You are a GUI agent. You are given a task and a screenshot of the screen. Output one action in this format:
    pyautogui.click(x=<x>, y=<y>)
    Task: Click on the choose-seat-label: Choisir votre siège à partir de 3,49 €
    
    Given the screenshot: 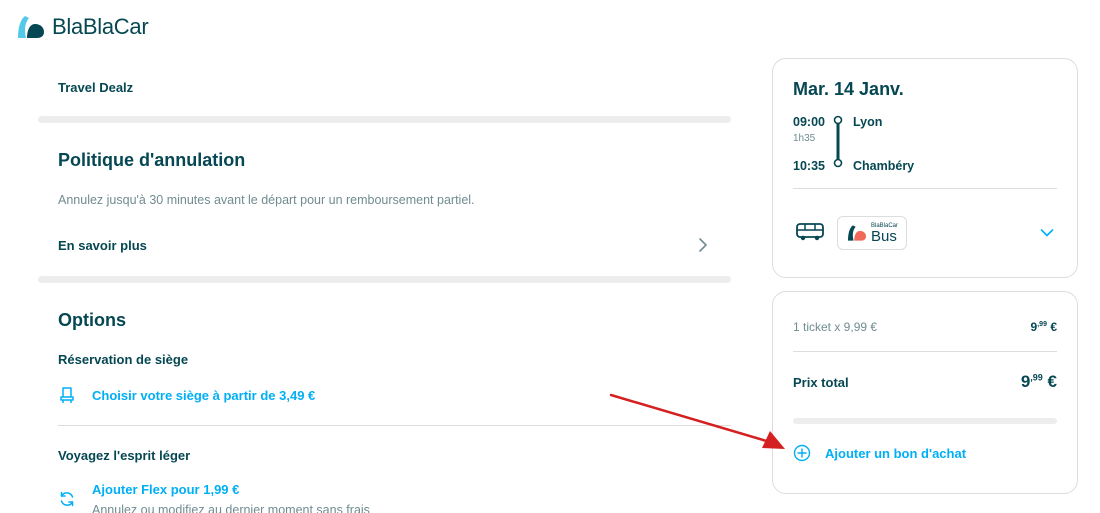 What is the action you would take?
    pyautogui.click(x=204, y=395)
    